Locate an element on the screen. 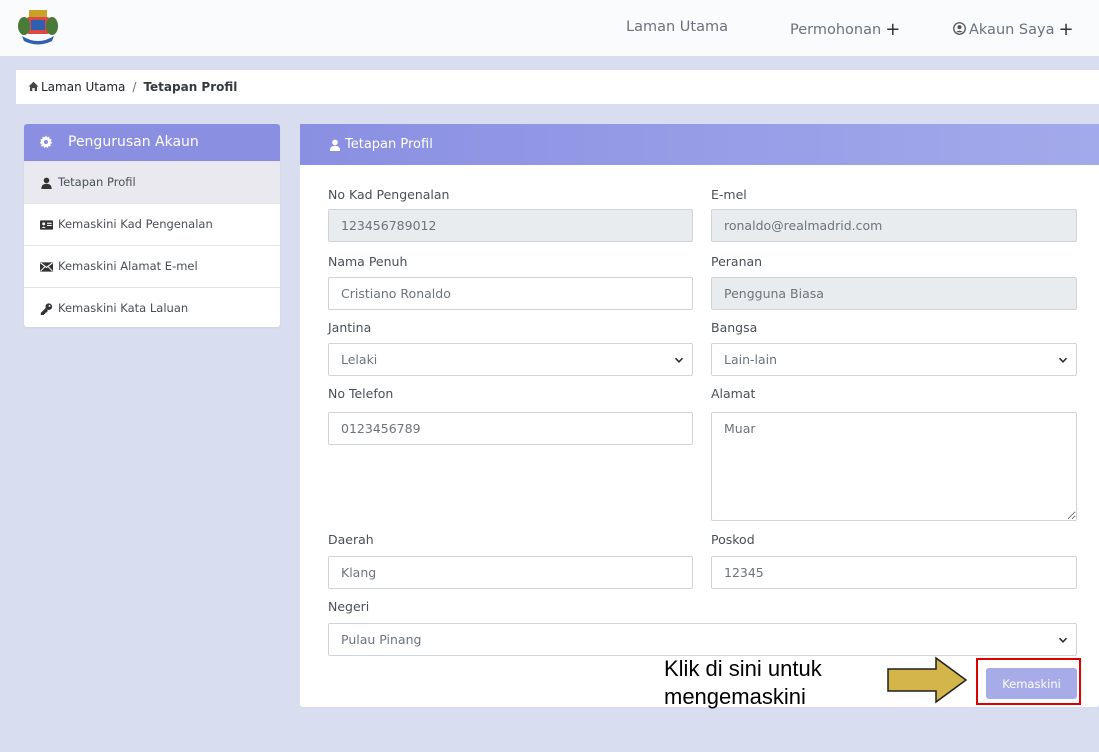  sidebar-item-profile-settings: Tetapan Profil is located at coordinates (152, 182).